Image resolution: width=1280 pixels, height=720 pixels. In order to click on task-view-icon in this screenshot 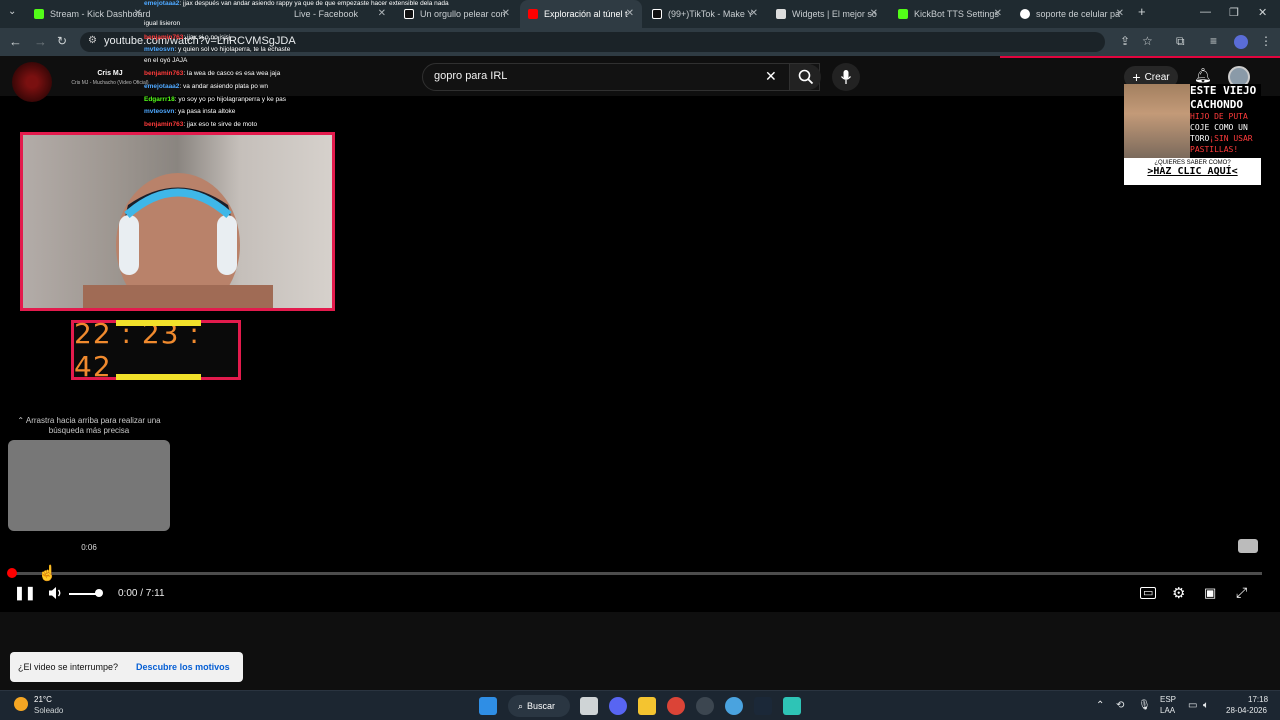, I will do `click(589, 706)`.